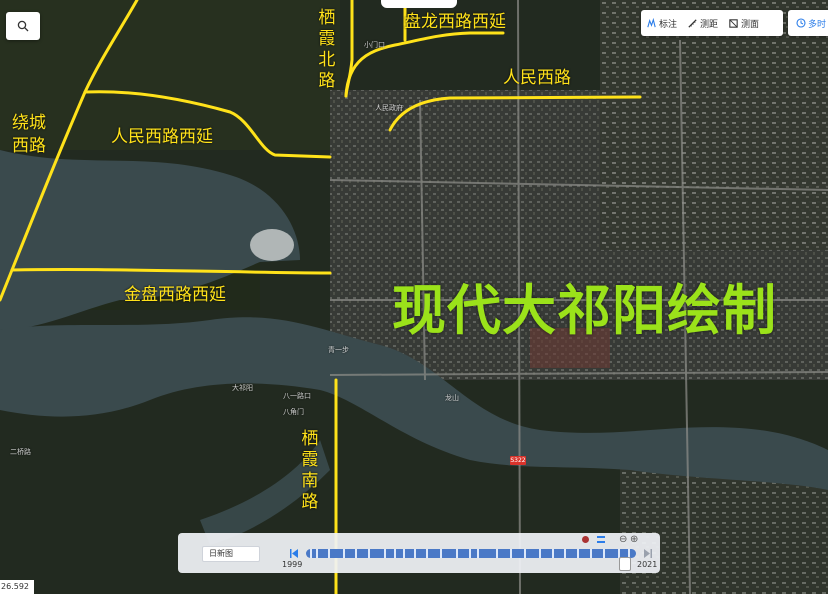 Image resolution: width=828 pixels, height=594 pixels. I want to click on search-icon, so click(23, 26).